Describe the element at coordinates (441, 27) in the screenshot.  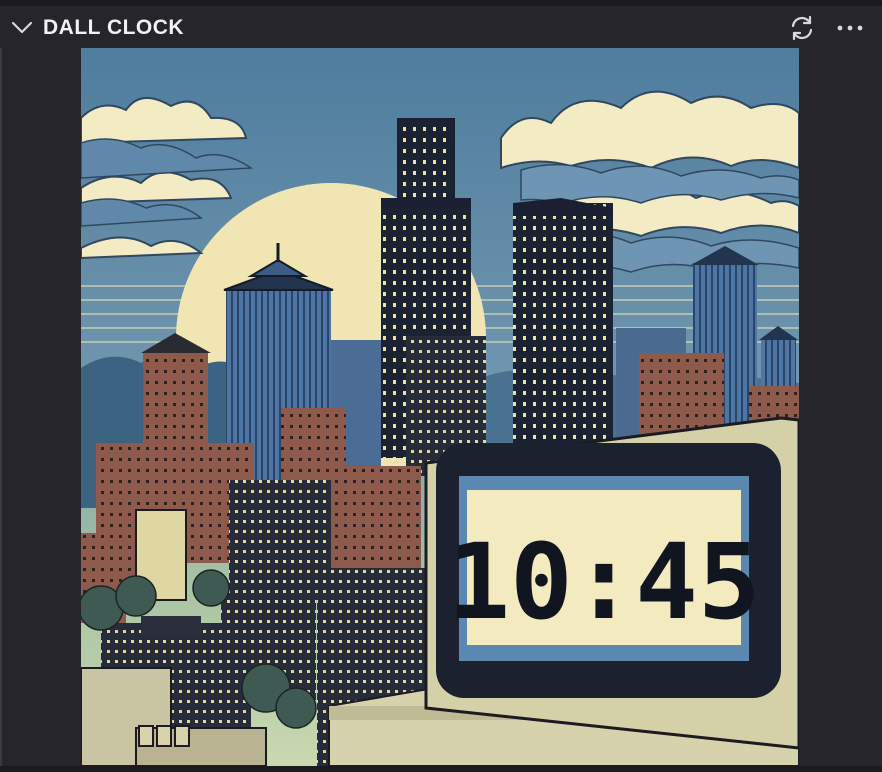
I see `panel-header: DALL CLOCK` at that location.